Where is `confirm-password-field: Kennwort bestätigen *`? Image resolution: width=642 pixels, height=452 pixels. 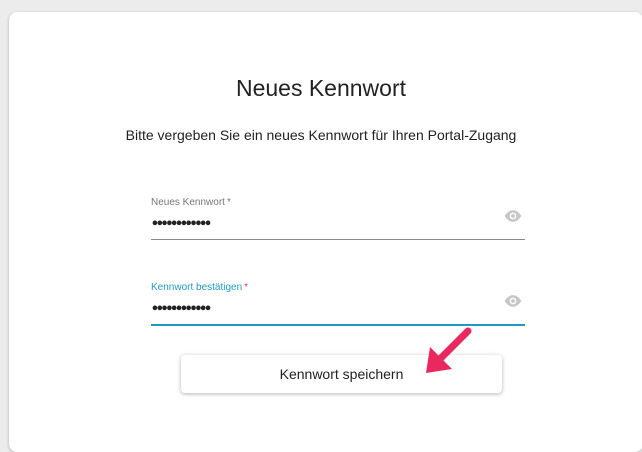 confirm-password-field: Kennwort bestätigen * is located at coordinates (338, 304).